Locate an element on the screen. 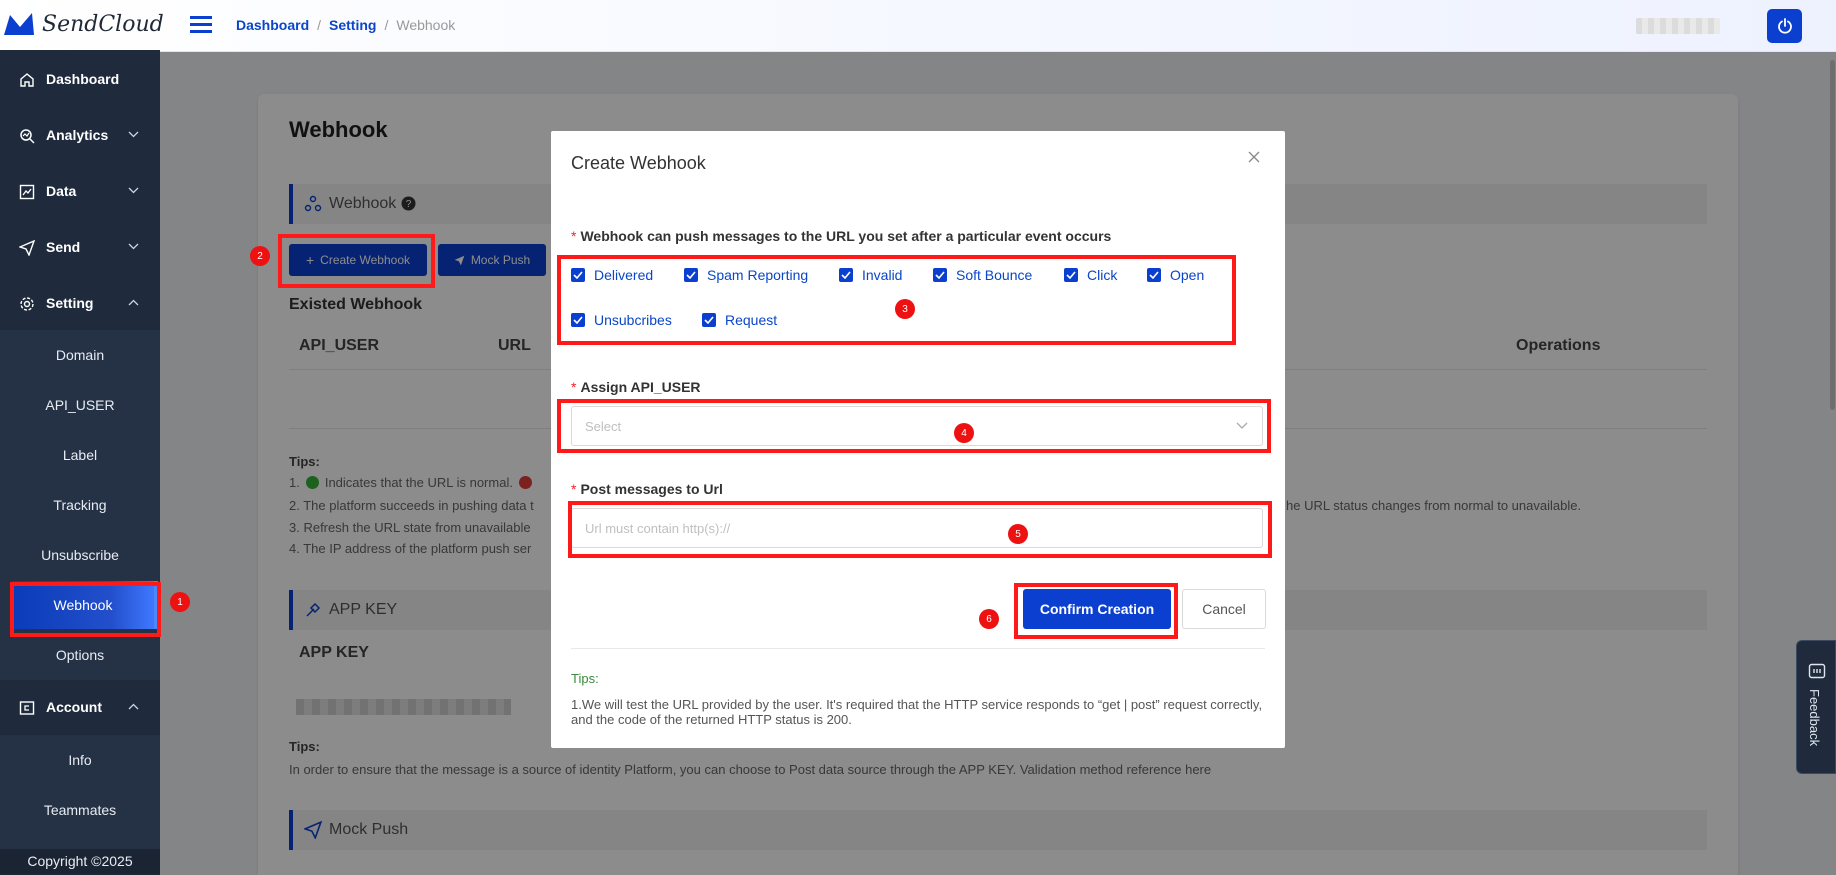  gear-icon is located at coordinates (27, 304).